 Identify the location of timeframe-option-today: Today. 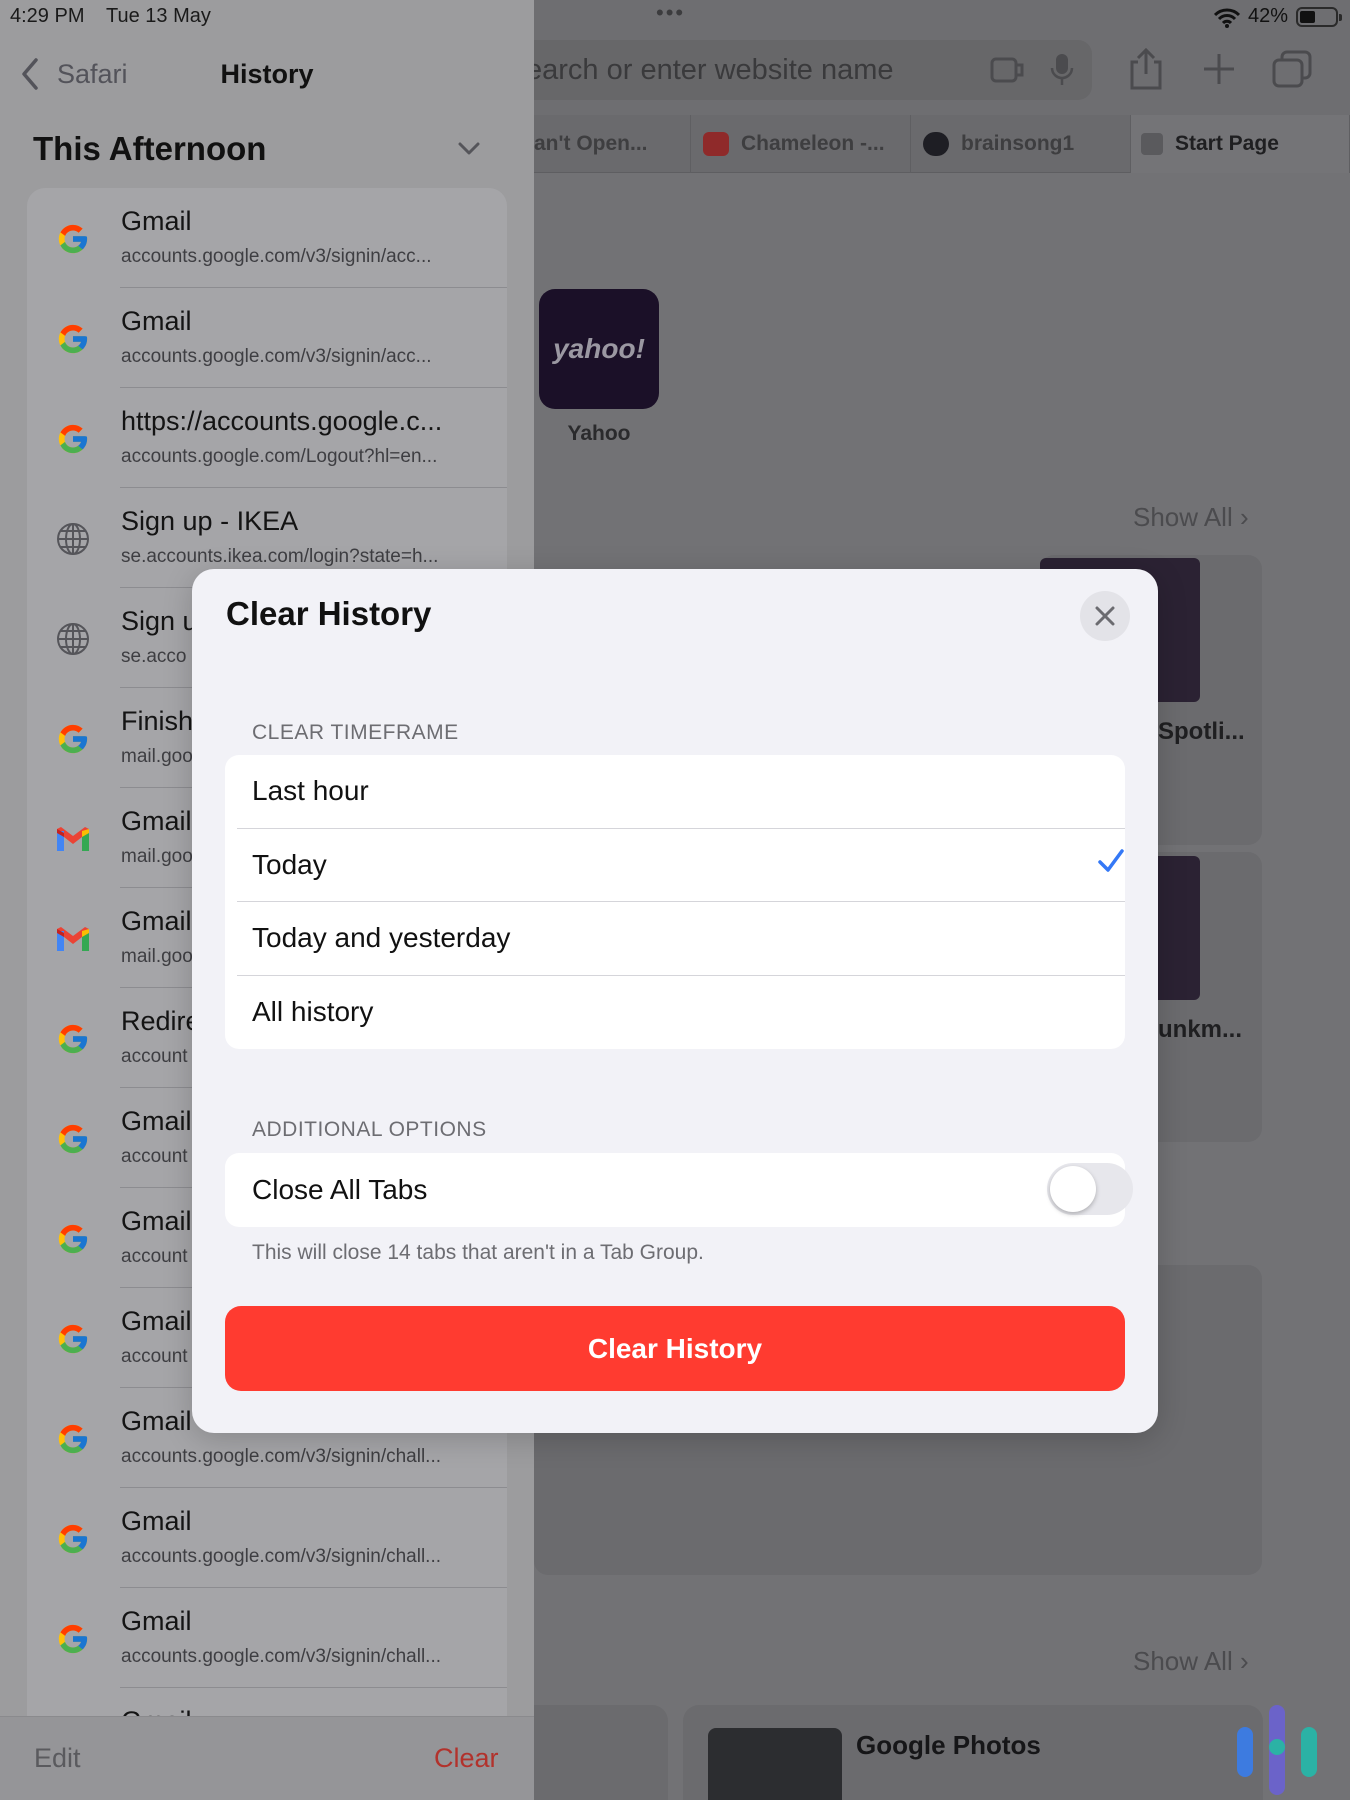
(675, 865).